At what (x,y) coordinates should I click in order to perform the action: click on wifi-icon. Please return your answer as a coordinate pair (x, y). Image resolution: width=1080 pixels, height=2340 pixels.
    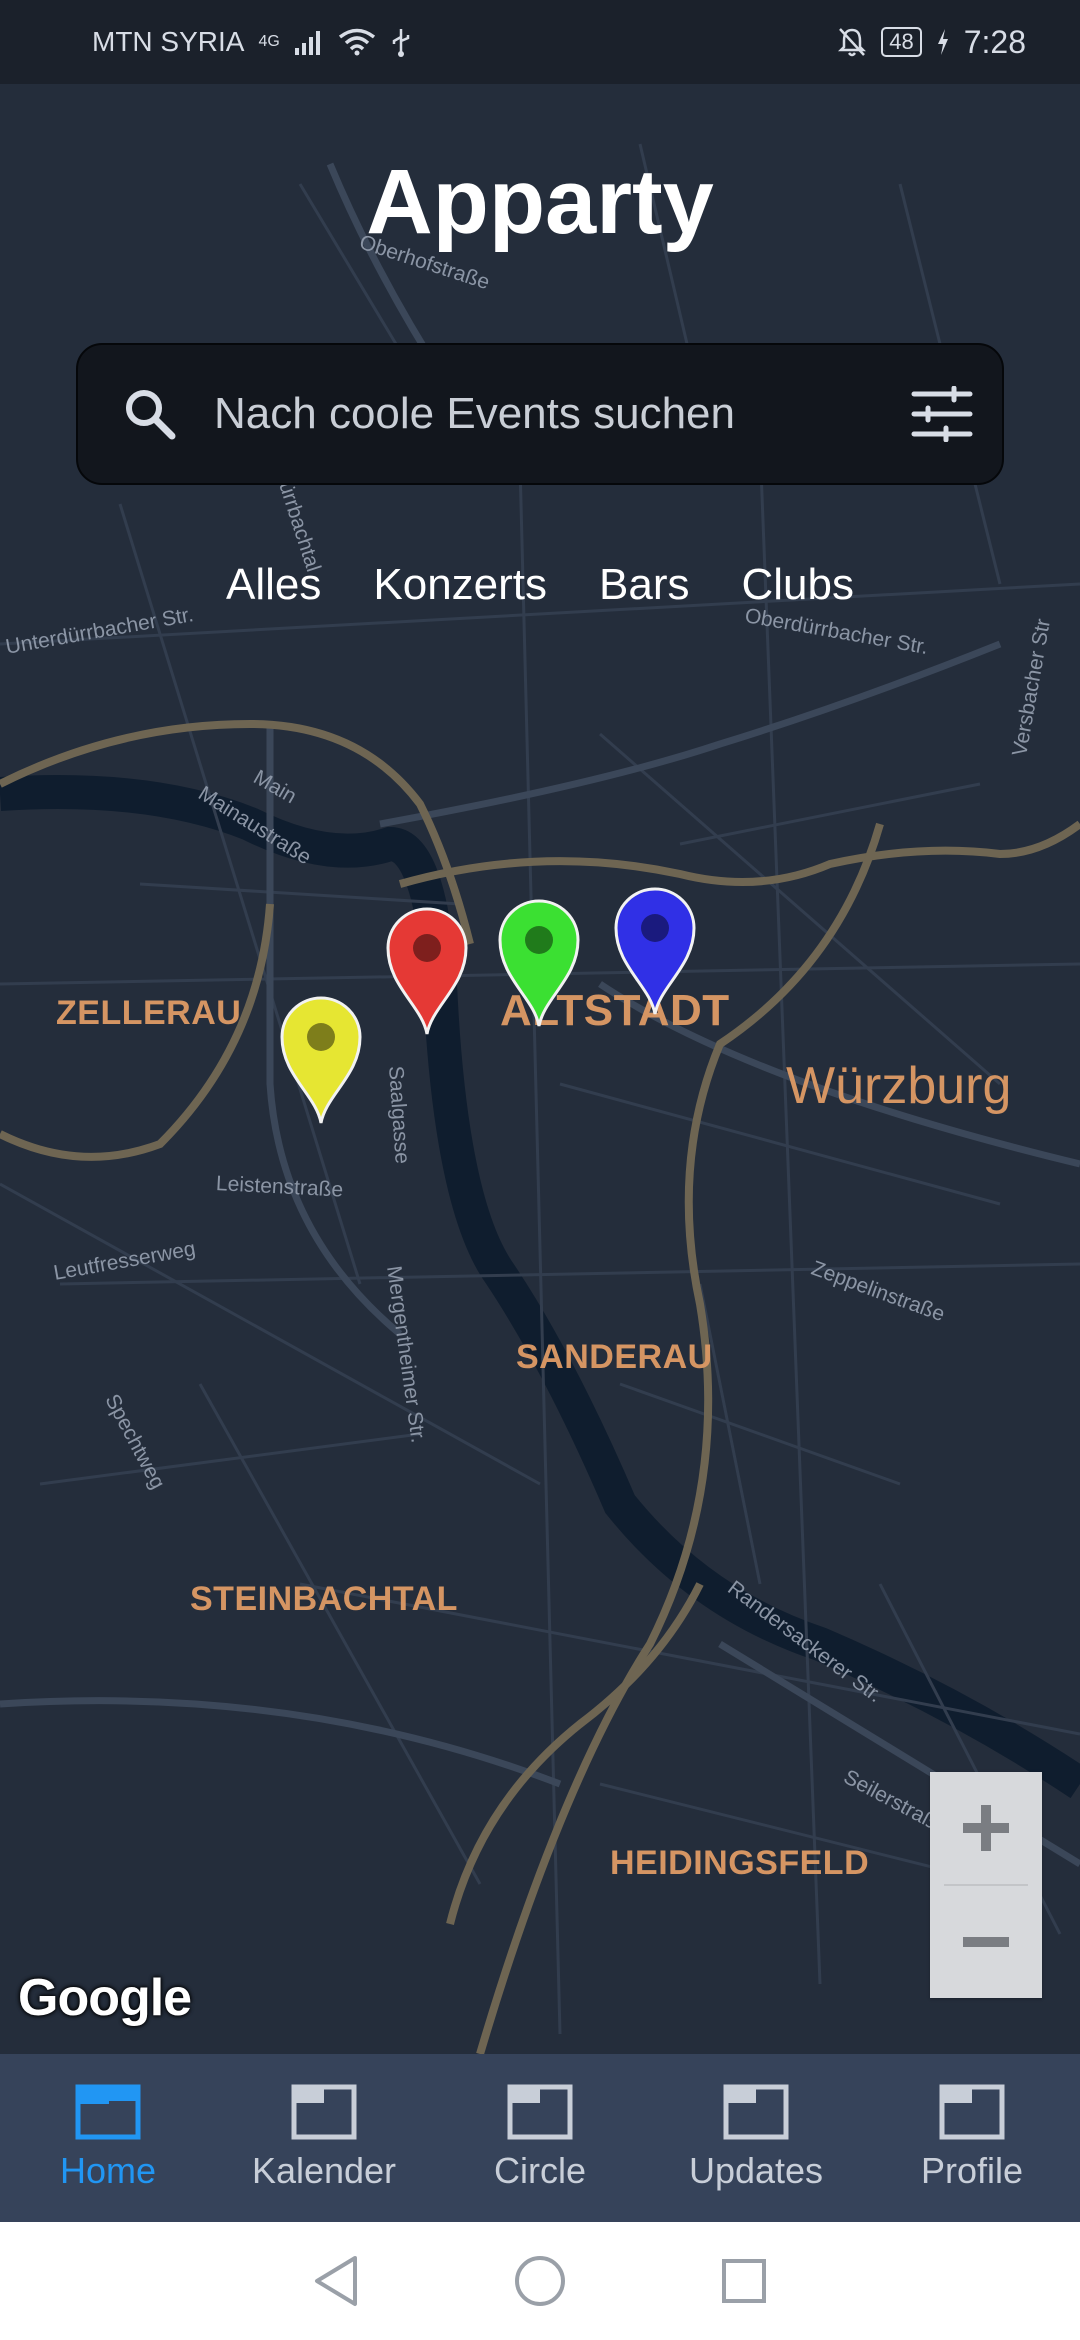
    Looking at the image, I should click on (356, 42).